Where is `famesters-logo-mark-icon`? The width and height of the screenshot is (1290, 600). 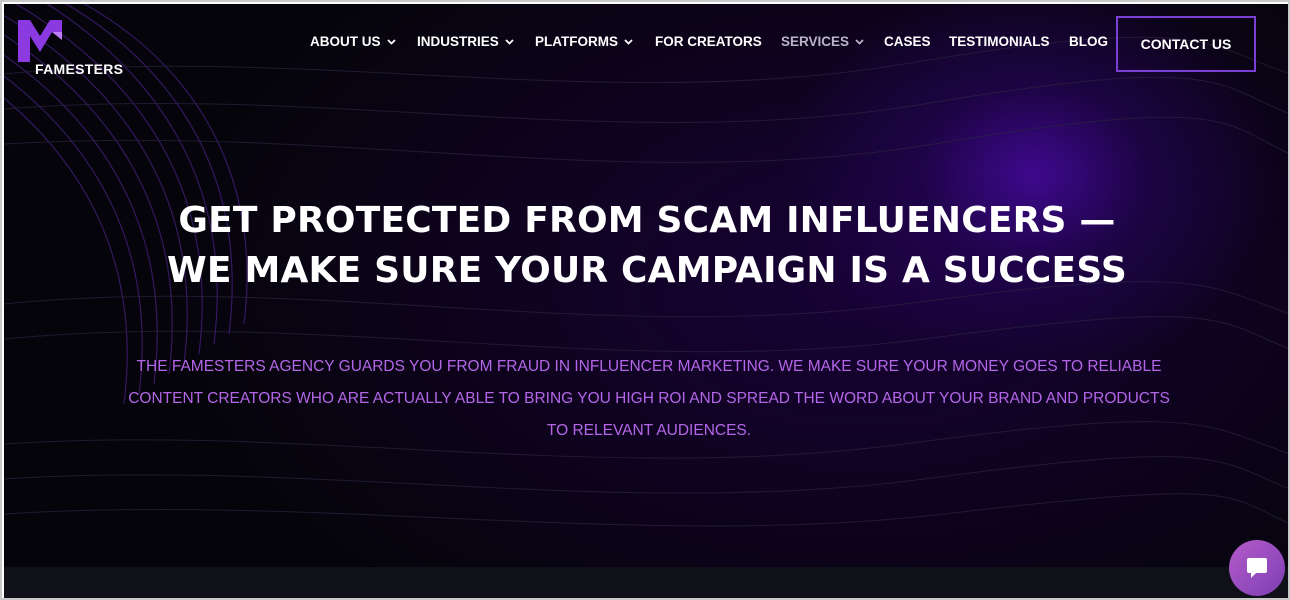 famesters-logo-mark-icon is located at coordinates (40, 41).